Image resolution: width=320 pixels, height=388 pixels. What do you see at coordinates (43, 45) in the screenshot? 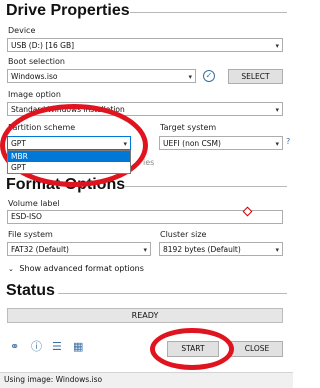
I see `device-value: USB (D:) [16 GB]` at bounding box center [43, 45].